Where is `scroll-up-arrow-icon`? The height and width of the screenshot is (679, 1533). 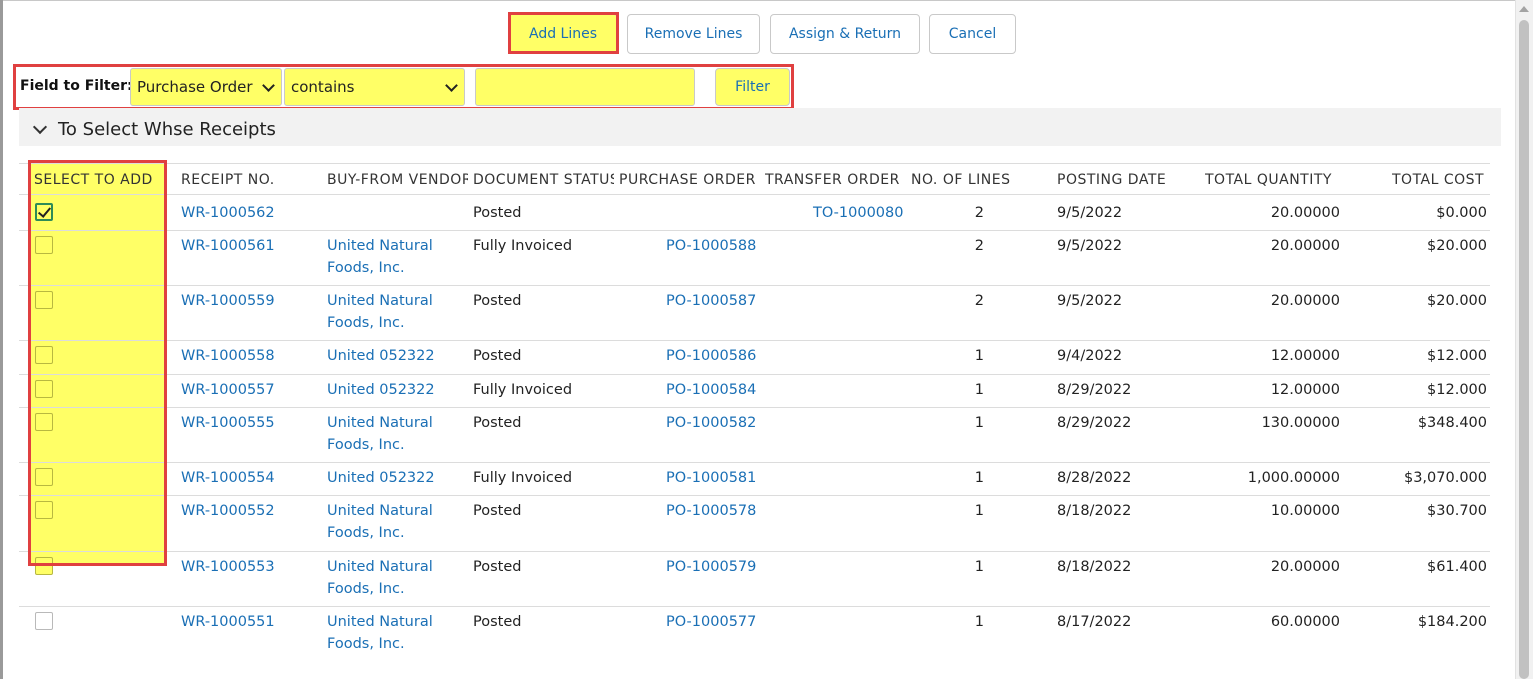 scroll-up-arrow-icon is located at coordinates (1524, 9).